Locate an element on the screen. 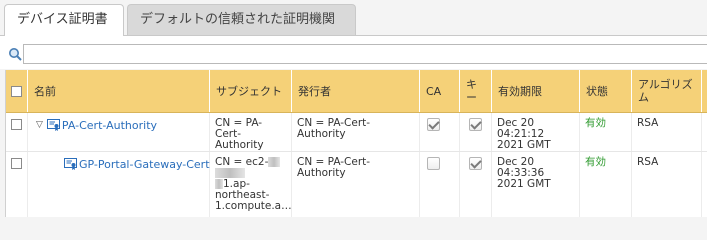 The image size is (707, 240). header-algorithm: アルゴリズム is located at coordinates (667, 91).